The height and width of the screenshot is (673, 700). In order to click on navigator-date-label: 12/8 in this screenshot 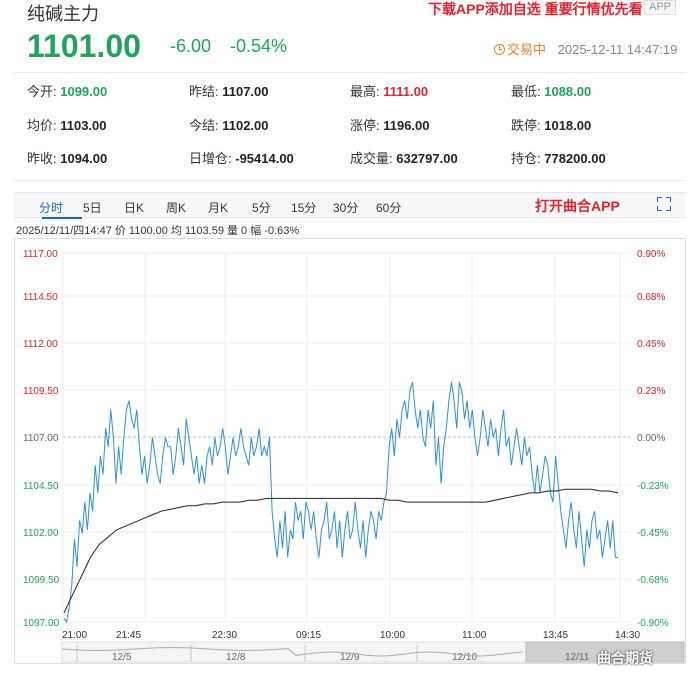, I will do `click(236, 657)`.